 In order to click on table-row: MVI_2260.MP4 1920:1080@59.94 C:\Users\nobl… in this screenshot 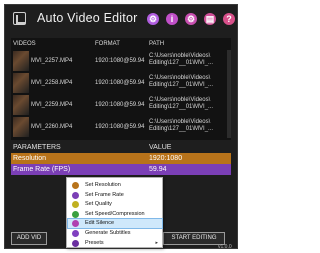, I will do `click(121, 127)`.